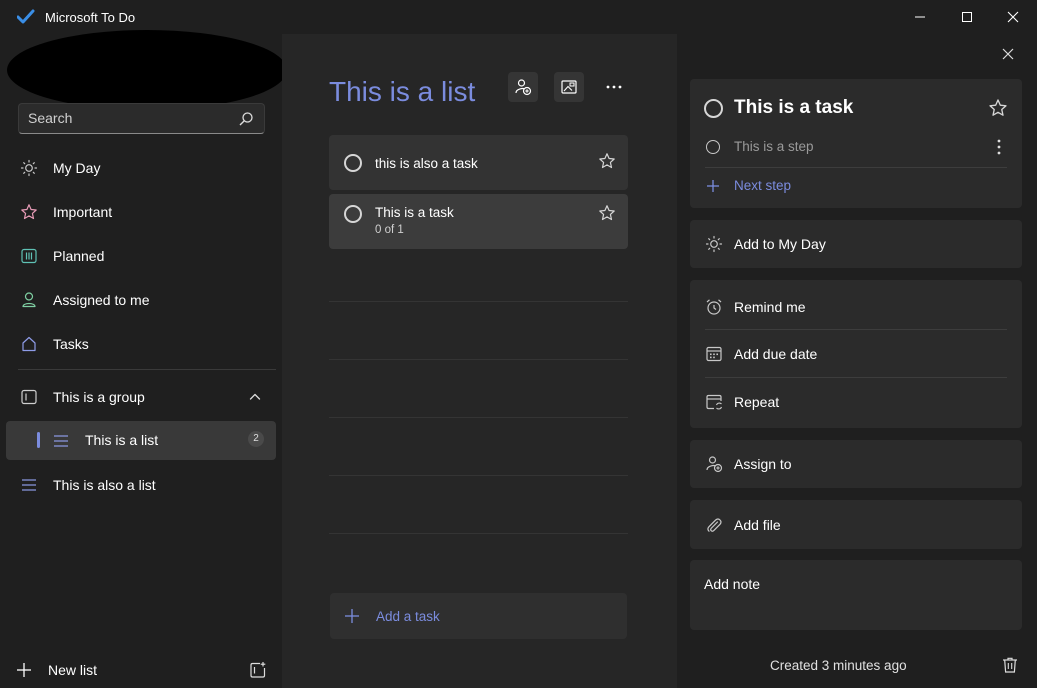  I want to click on add-to-my-day-button: Add to My Day, so click(856, 244).